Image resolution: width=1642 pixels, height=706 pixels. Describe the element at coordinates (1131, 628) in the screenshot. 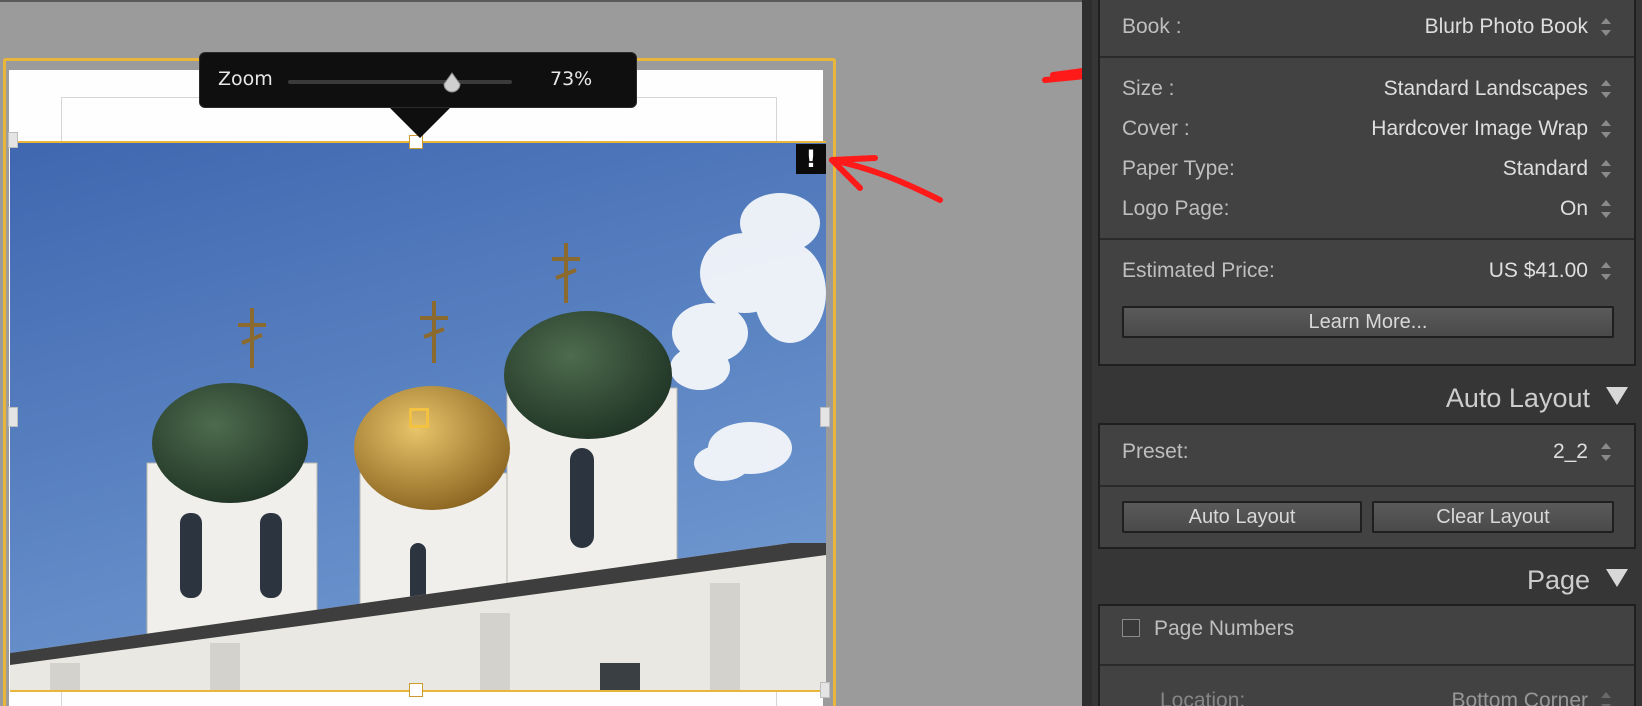

I see `page-numbers-checkbox` at that location.